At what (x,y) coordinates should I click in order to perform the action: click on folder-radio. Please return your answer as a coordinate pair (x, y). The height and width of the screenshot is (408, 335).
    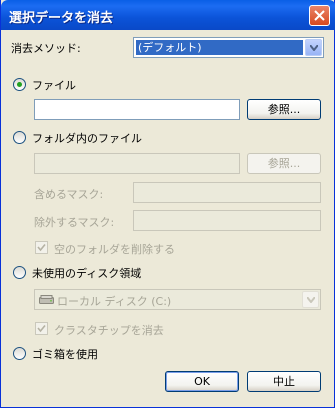
    Looking at the image, I should click on (19, 137).